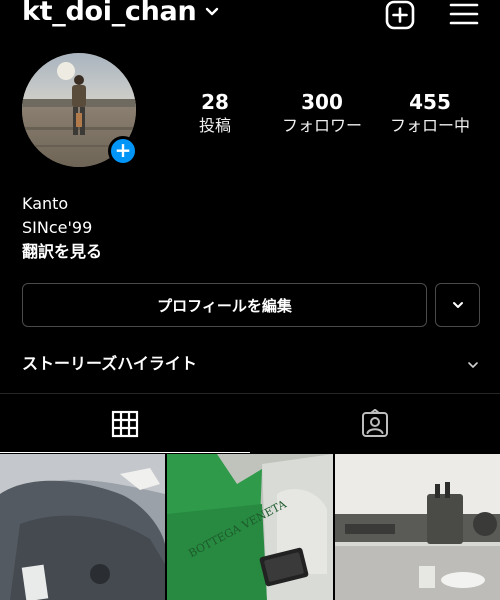  What do you see at coordinates (57, 227) in the screenshot?
I see `bio-line-2: SINce'99` at bounding box center [57, 227].